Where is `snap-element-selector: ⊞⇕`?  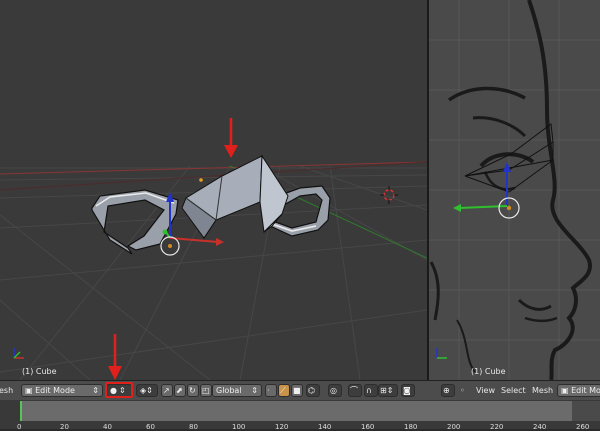 snap-element-selector: ⊞⇕ is located at coordinates (388, 390).